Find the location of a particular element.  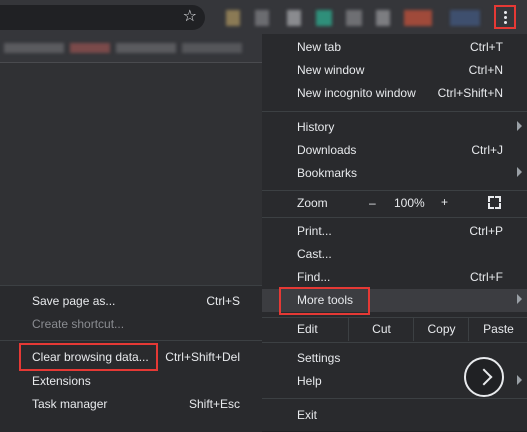

menu-item-label: Bookmarks is located at coordinates (327, 173).